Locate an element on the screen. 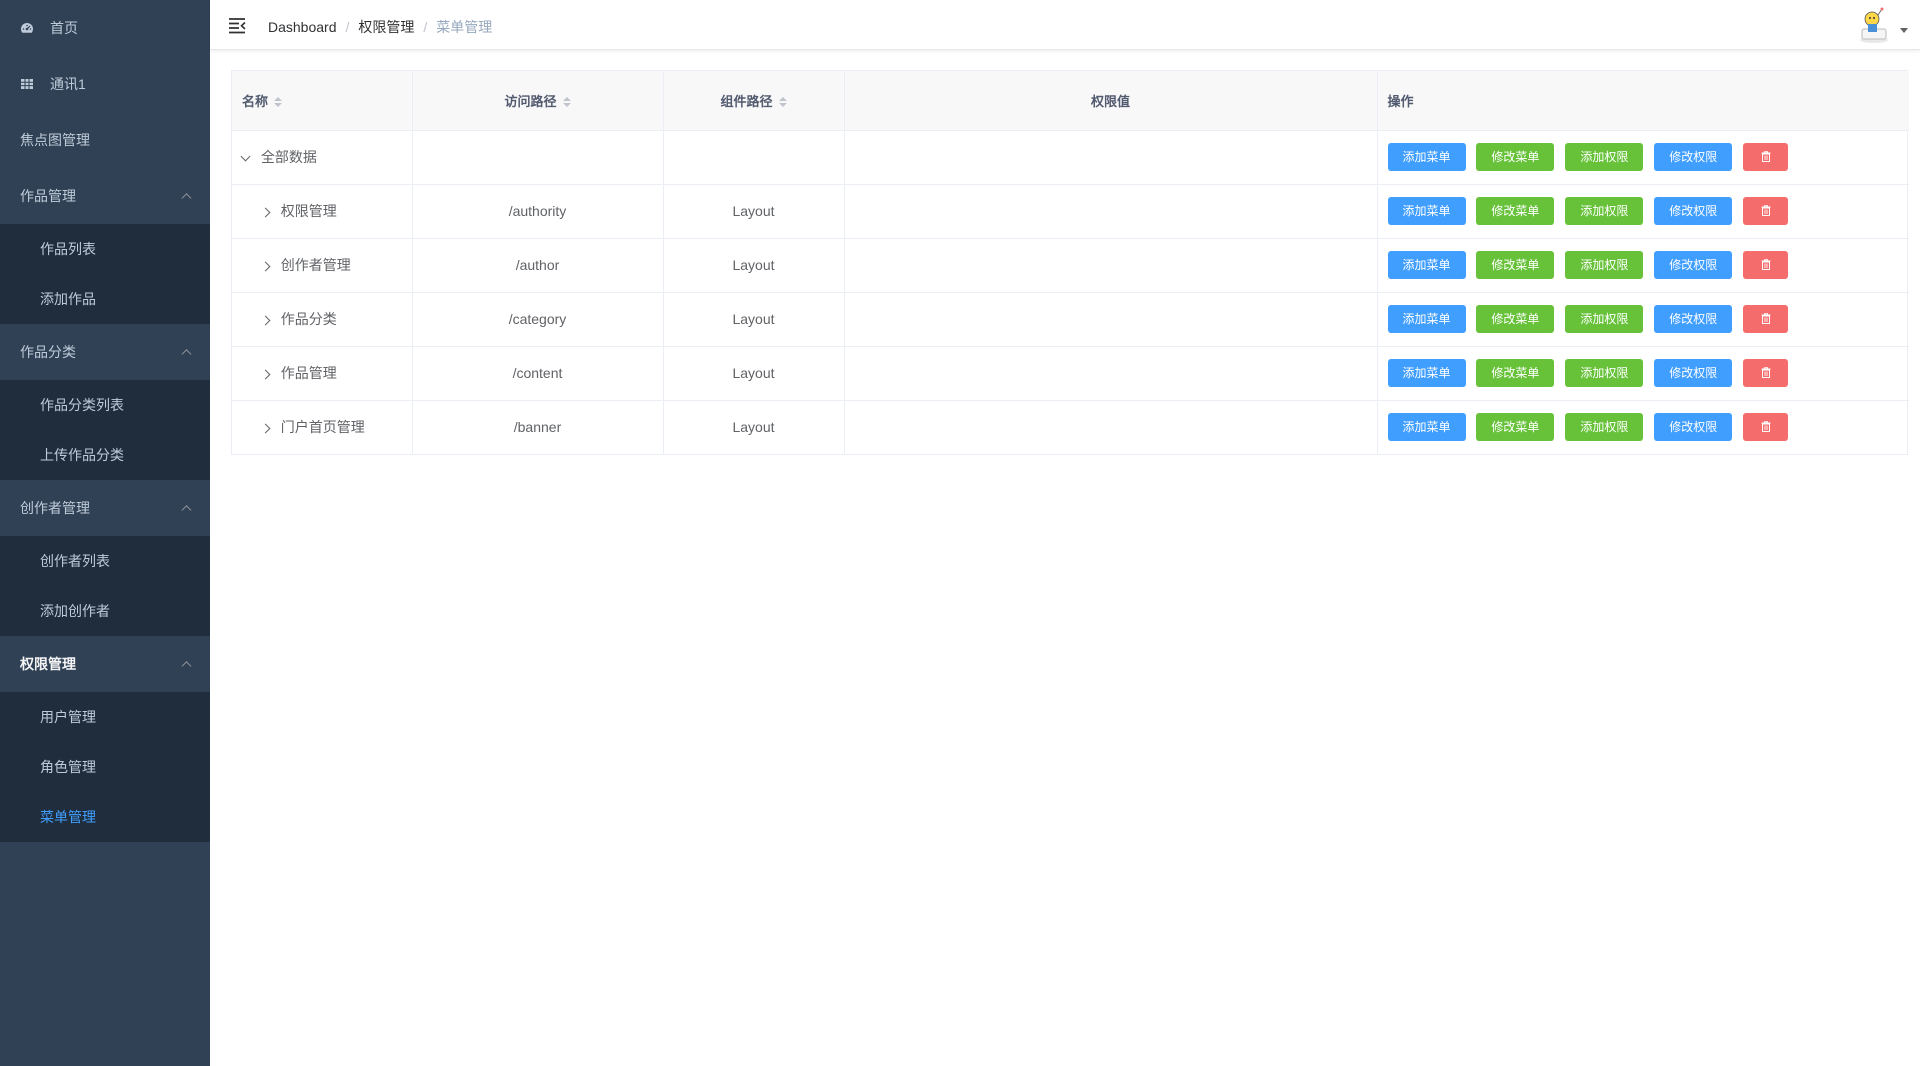 The width and height of the screenshot is (1920, 1066). submenu-authority: 用户管理 角色管理 菜单管理 is located at coordinates (105, 767).